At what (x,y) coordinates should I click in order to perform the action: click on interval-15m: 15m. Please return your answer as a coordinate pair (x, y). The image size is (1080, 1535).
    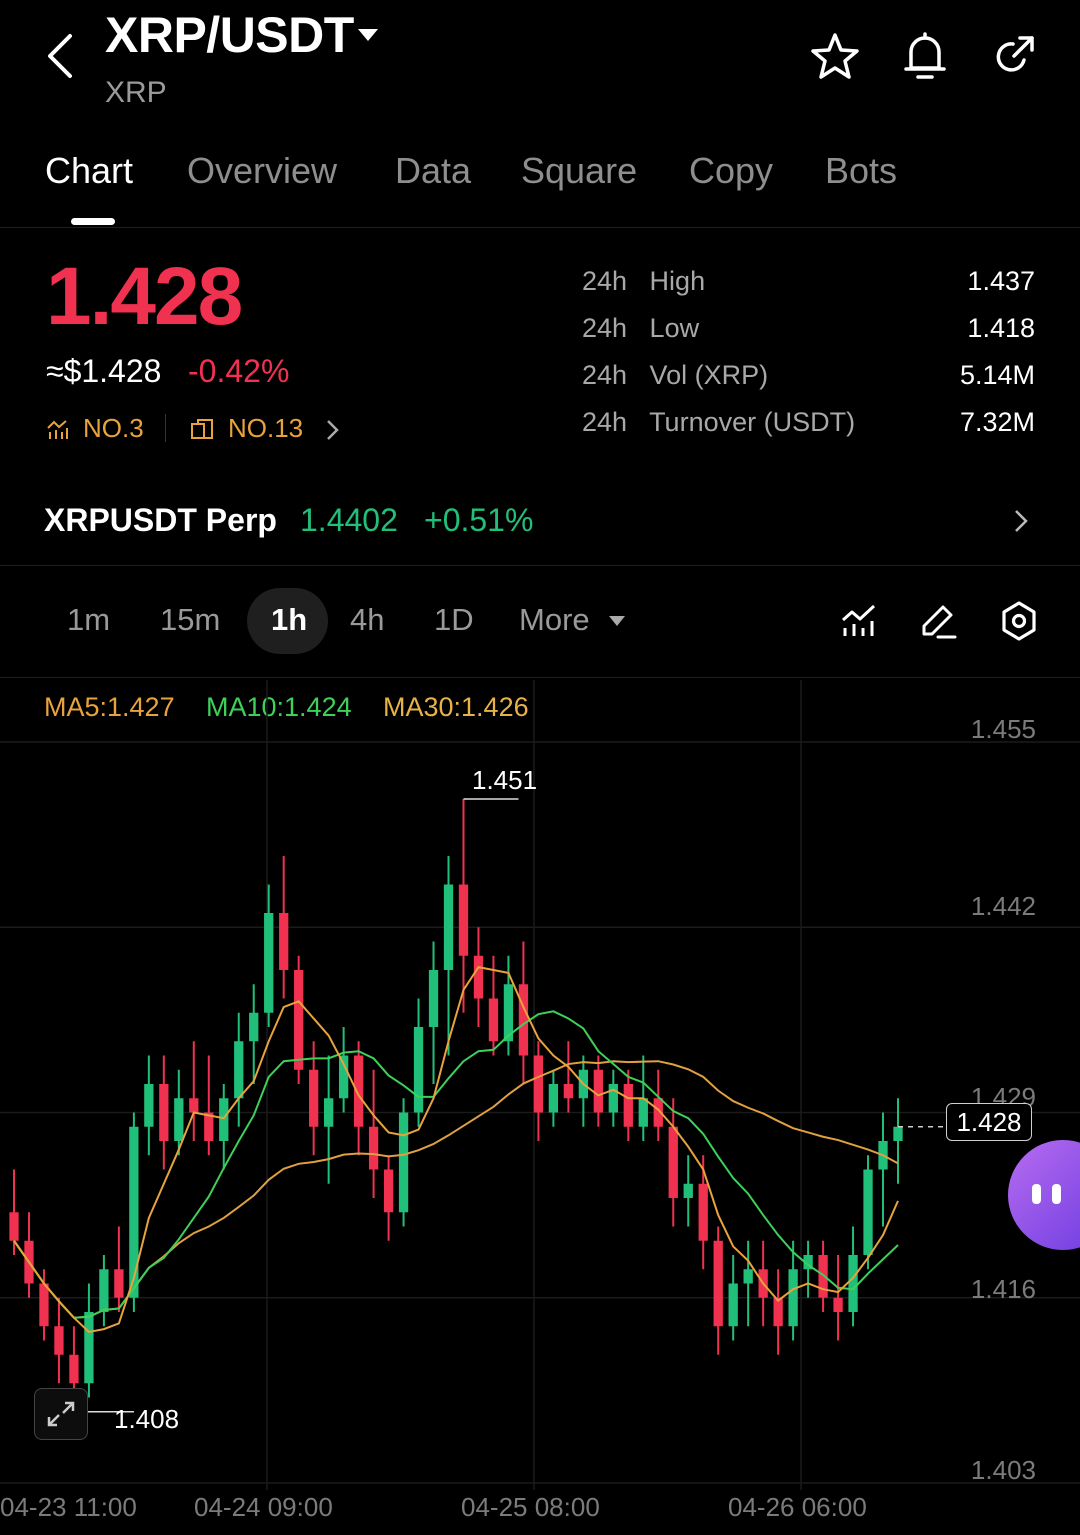
    Looking at the image, I should click on (190, 620).